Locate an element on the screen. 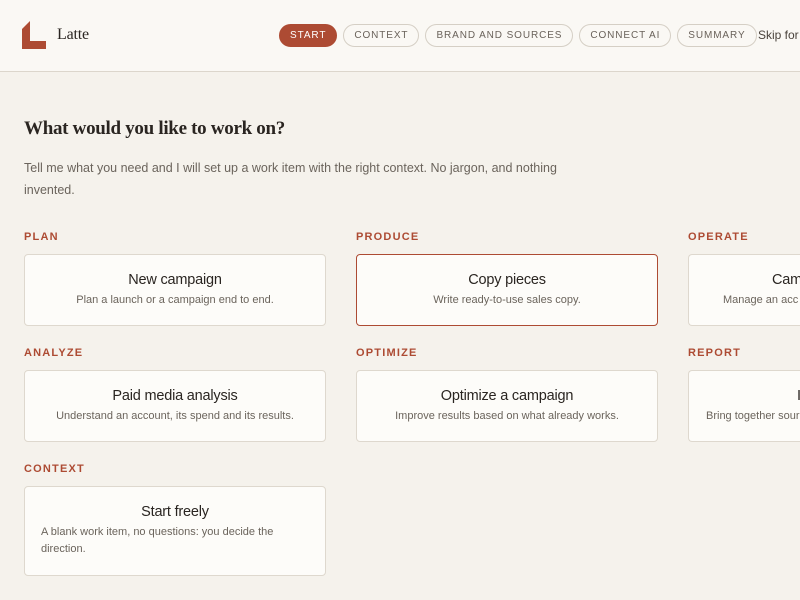 The image size is (800, 600). card-description: Write ready-to-use sales copy. is located at coordinates (507, 300).